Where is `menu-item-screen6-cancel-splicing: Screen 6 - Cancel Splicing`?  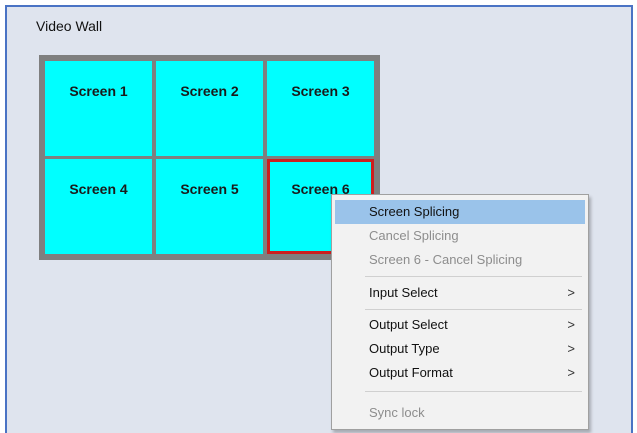
menu-item-screen6-cancel-splicing: Screen 6 - Cancel Splicing is located at coordinates (460, 260).